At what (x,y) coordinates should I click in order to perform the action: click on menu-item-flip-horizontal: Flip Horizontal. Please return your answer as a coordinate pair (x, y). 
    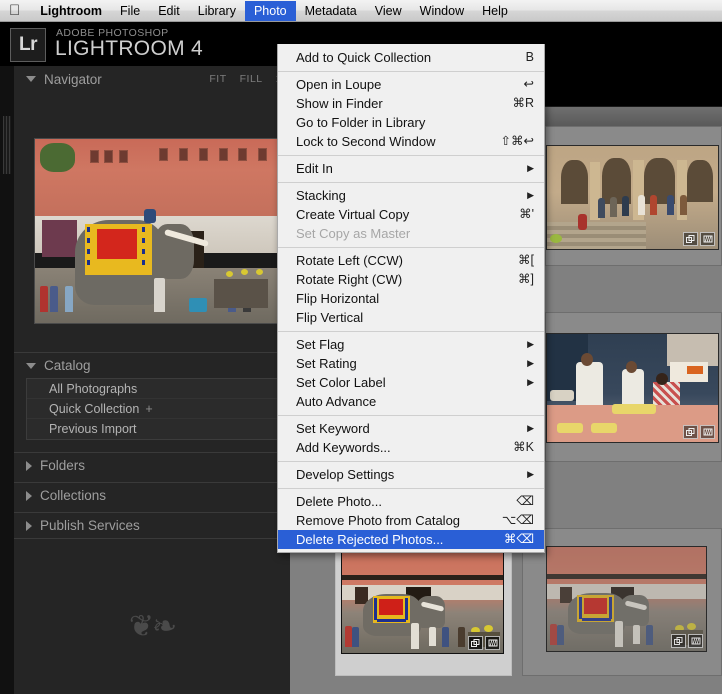
    Looking at the image, I should click on (411, 298).